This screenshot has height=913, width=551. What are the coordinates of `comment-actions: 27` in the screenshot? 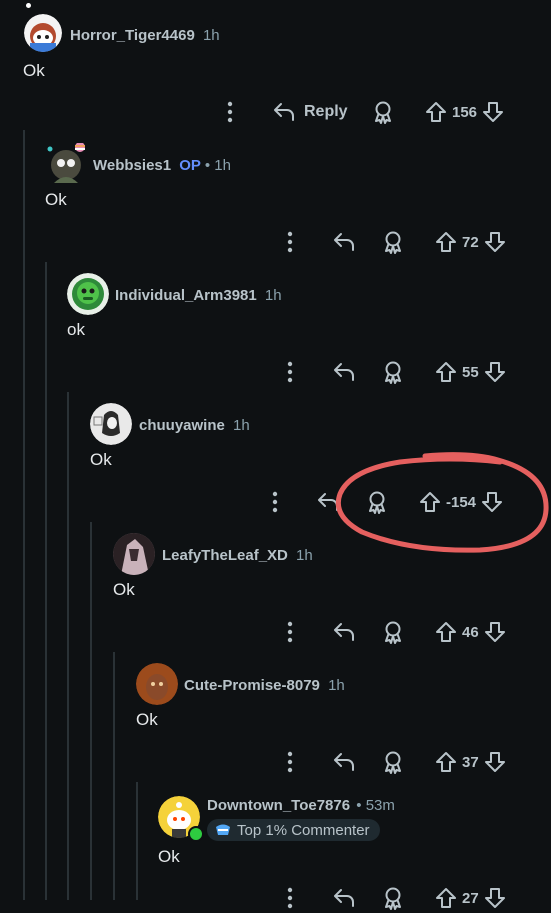 It's located at (275, 898).